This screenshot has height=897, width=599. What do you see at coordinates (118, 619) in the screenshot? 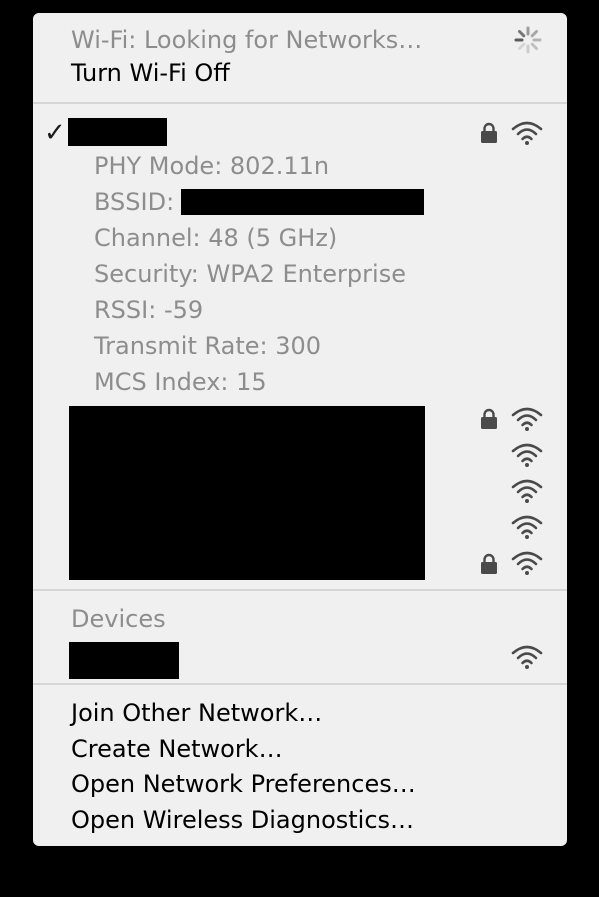
I see `devices-header: Devices` at bounding box center [118, 619].